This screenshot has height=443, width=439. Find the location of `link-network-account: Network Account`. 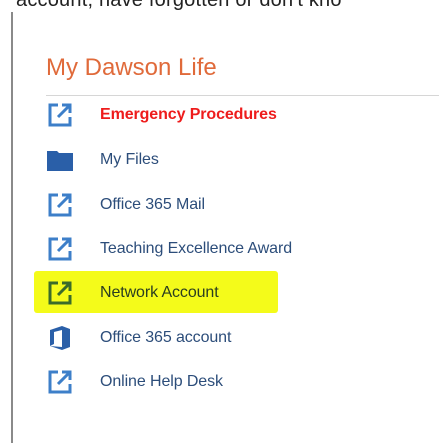

link-network-account: Network Account is located at coordinates (132, 293).